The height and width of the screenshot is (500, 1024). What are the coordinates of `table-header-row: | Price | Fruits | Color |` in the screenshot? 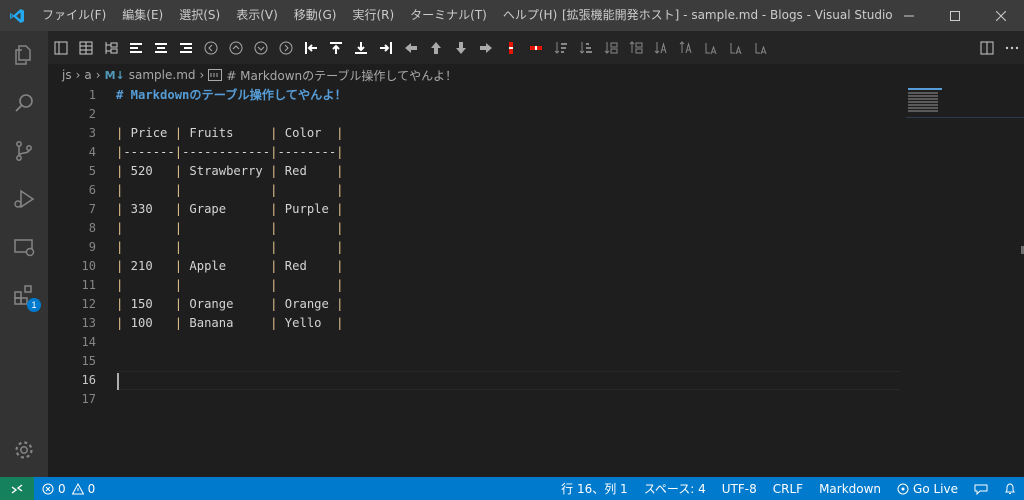 It's located at (508, 133).